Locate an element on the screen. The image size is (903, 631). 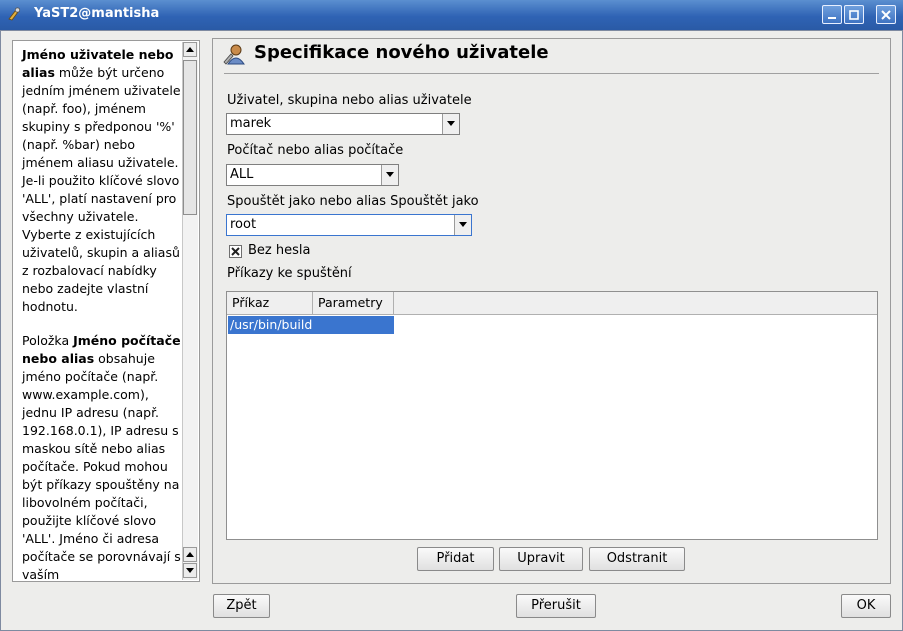
close-icon is located at coordinates (886, 15).